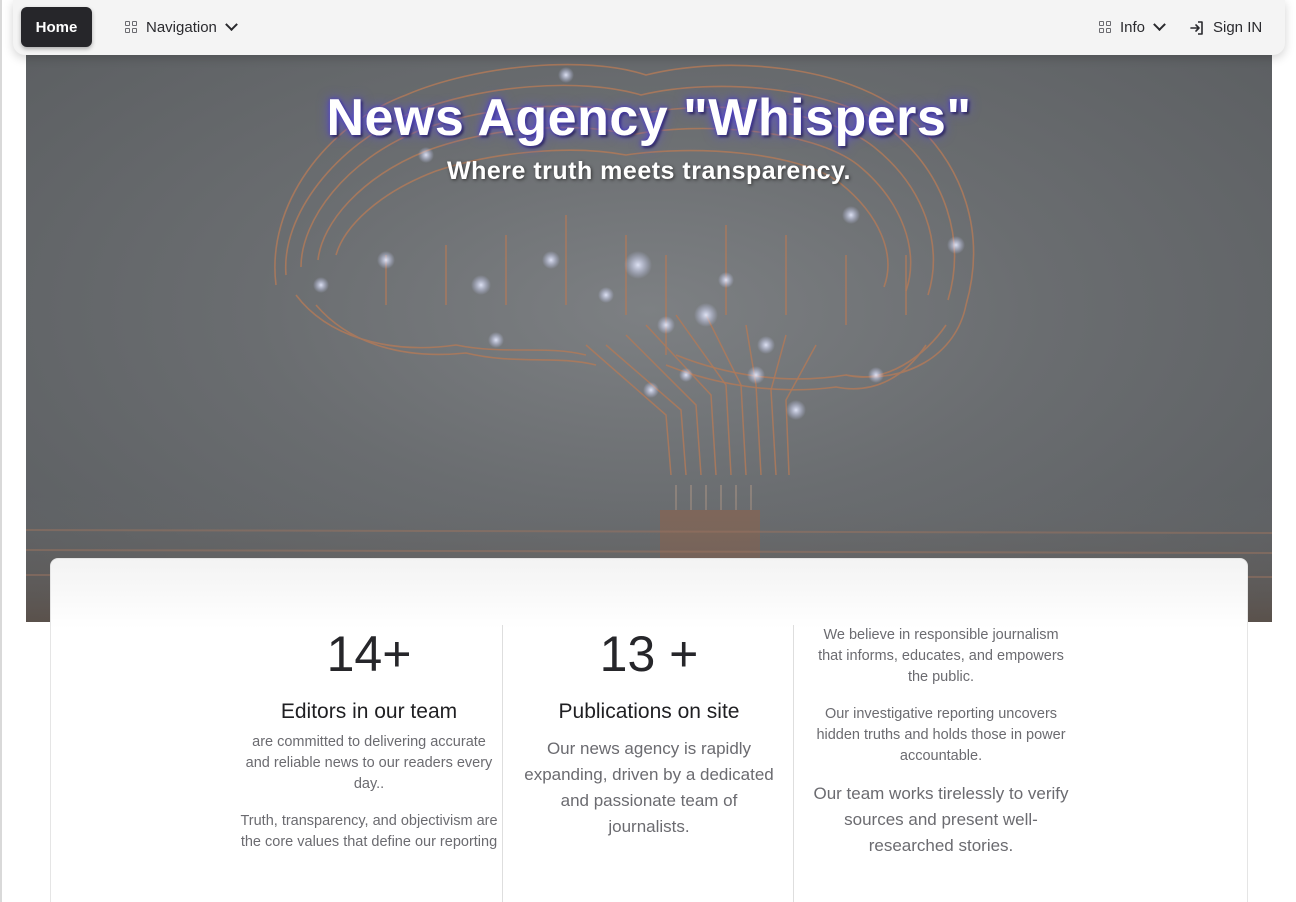 This screenshot has width=1296, height=902. I want to click on publications-title: Publications on site, so click(649, 711).